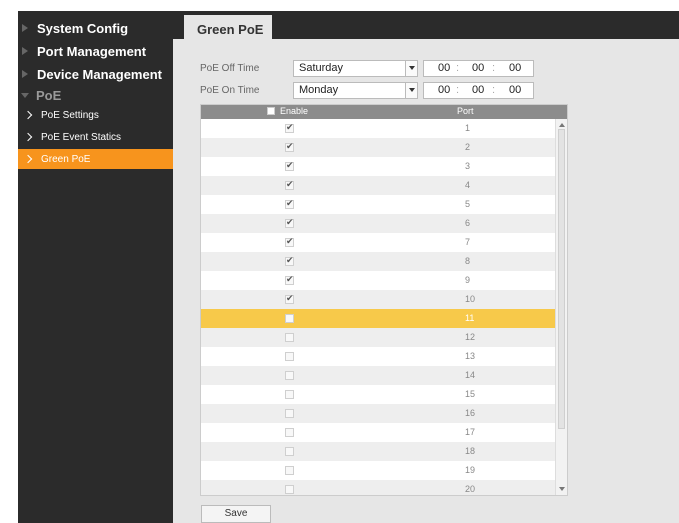 This screenshot has width=679, height=523. I want to click on select-all-checkbox, so click(271, 111).